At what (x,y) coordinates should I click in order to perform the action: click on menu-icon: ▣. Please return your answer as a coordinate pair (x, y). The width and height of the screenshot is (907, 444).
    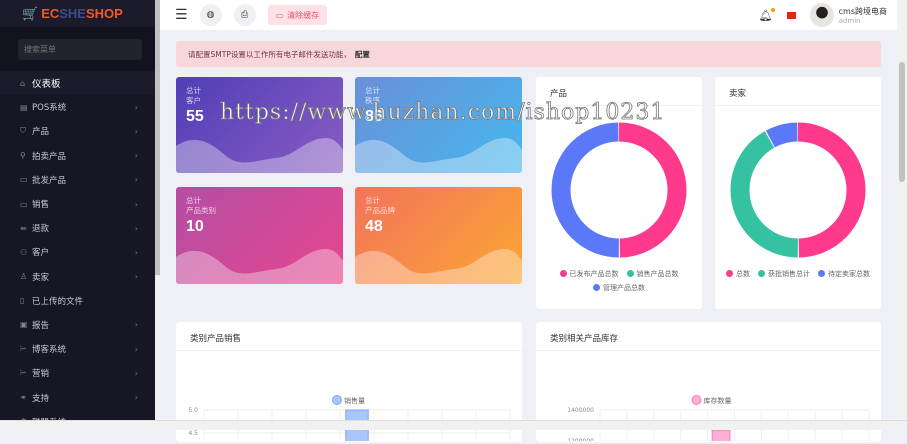
    Looking at the image, I should click on (24, 325).